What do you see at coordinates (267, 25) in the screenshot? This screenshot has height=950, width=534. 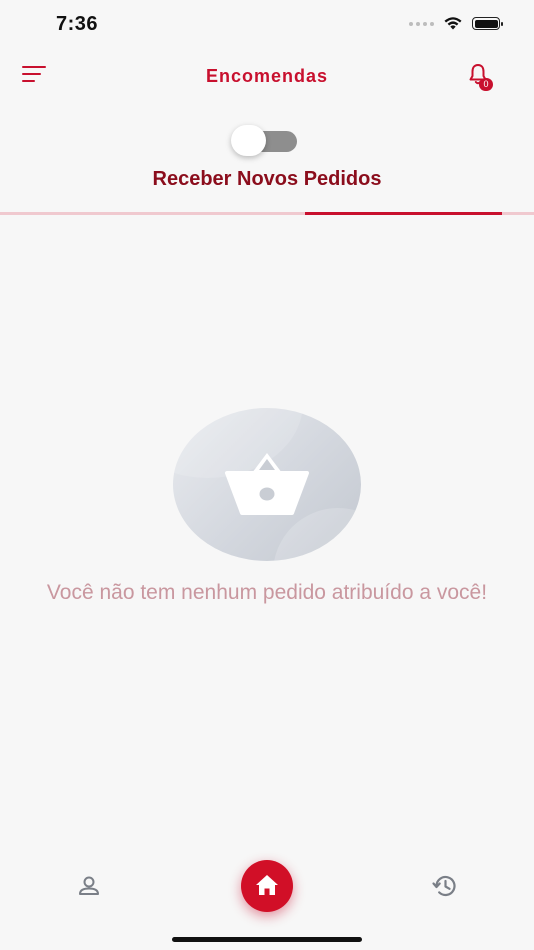 I see `status-bar: 7:36` at bounding box center [267, 25].